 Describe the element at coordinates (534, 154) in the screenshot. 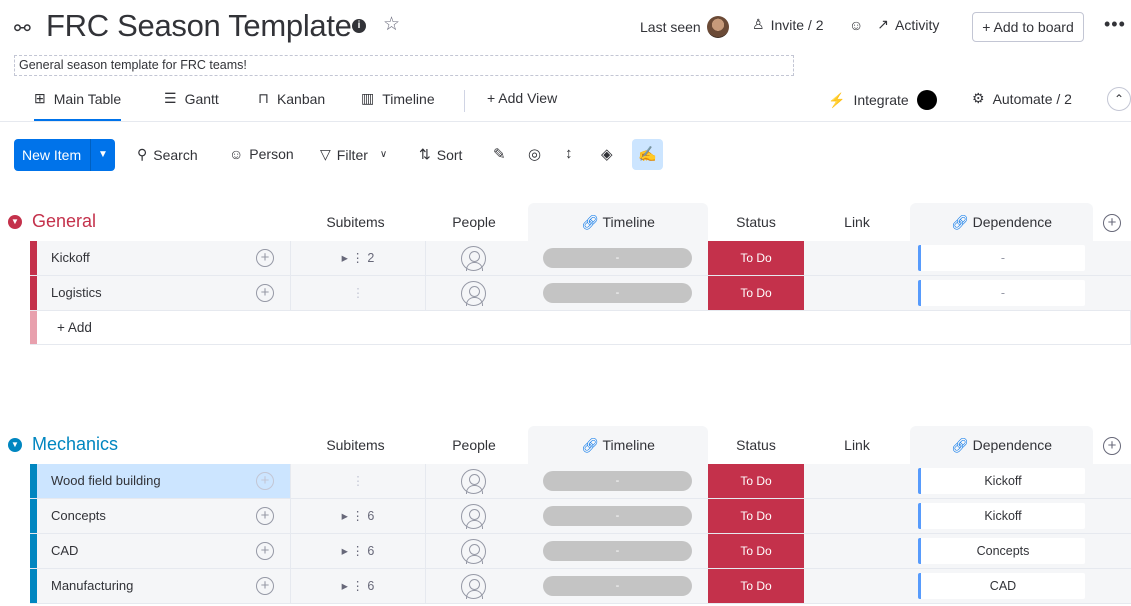

I see `hide-icon: ◎` at that location.